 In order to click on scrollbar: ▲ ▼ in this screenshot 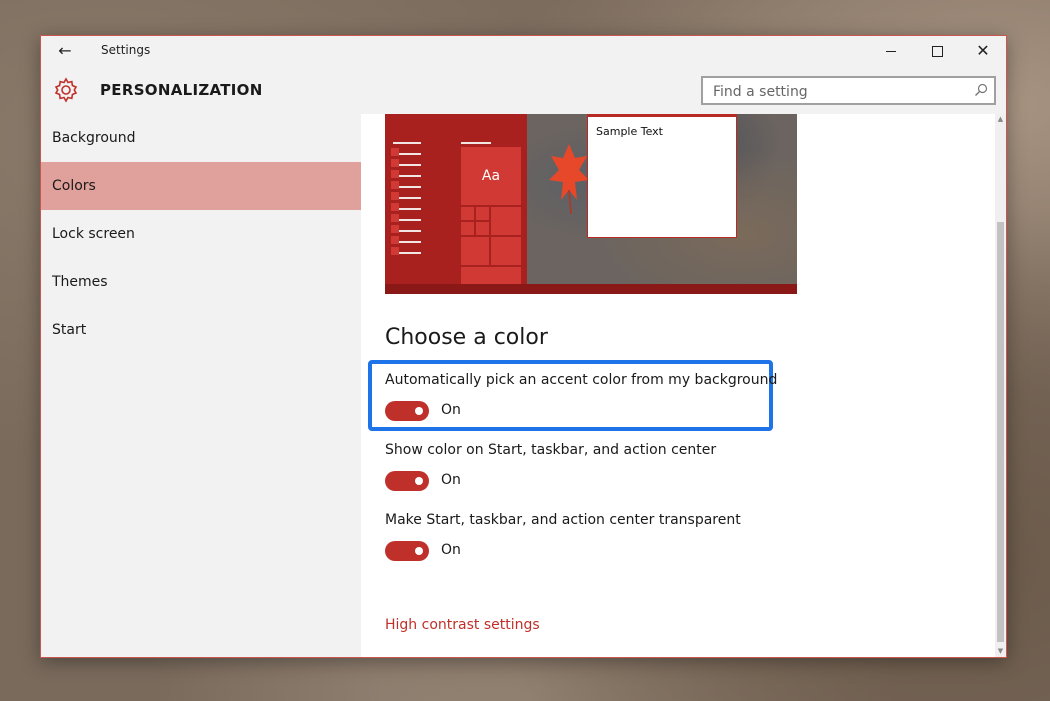, I will do `click(1000, 385)`.